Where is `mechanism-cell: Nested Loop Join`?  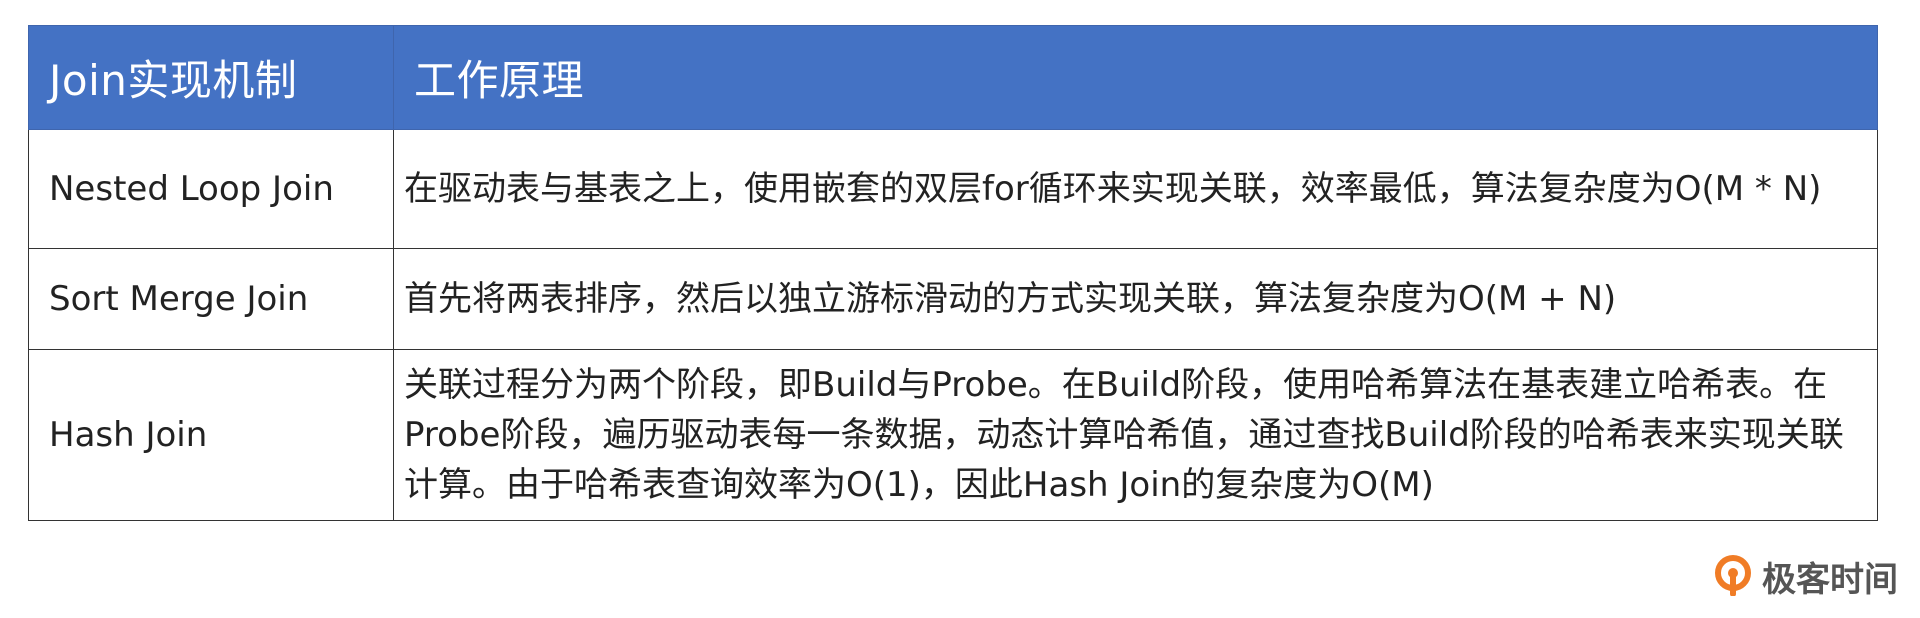
mechanism-cell: Nested Loop Join is located at coordinates (211, 189).